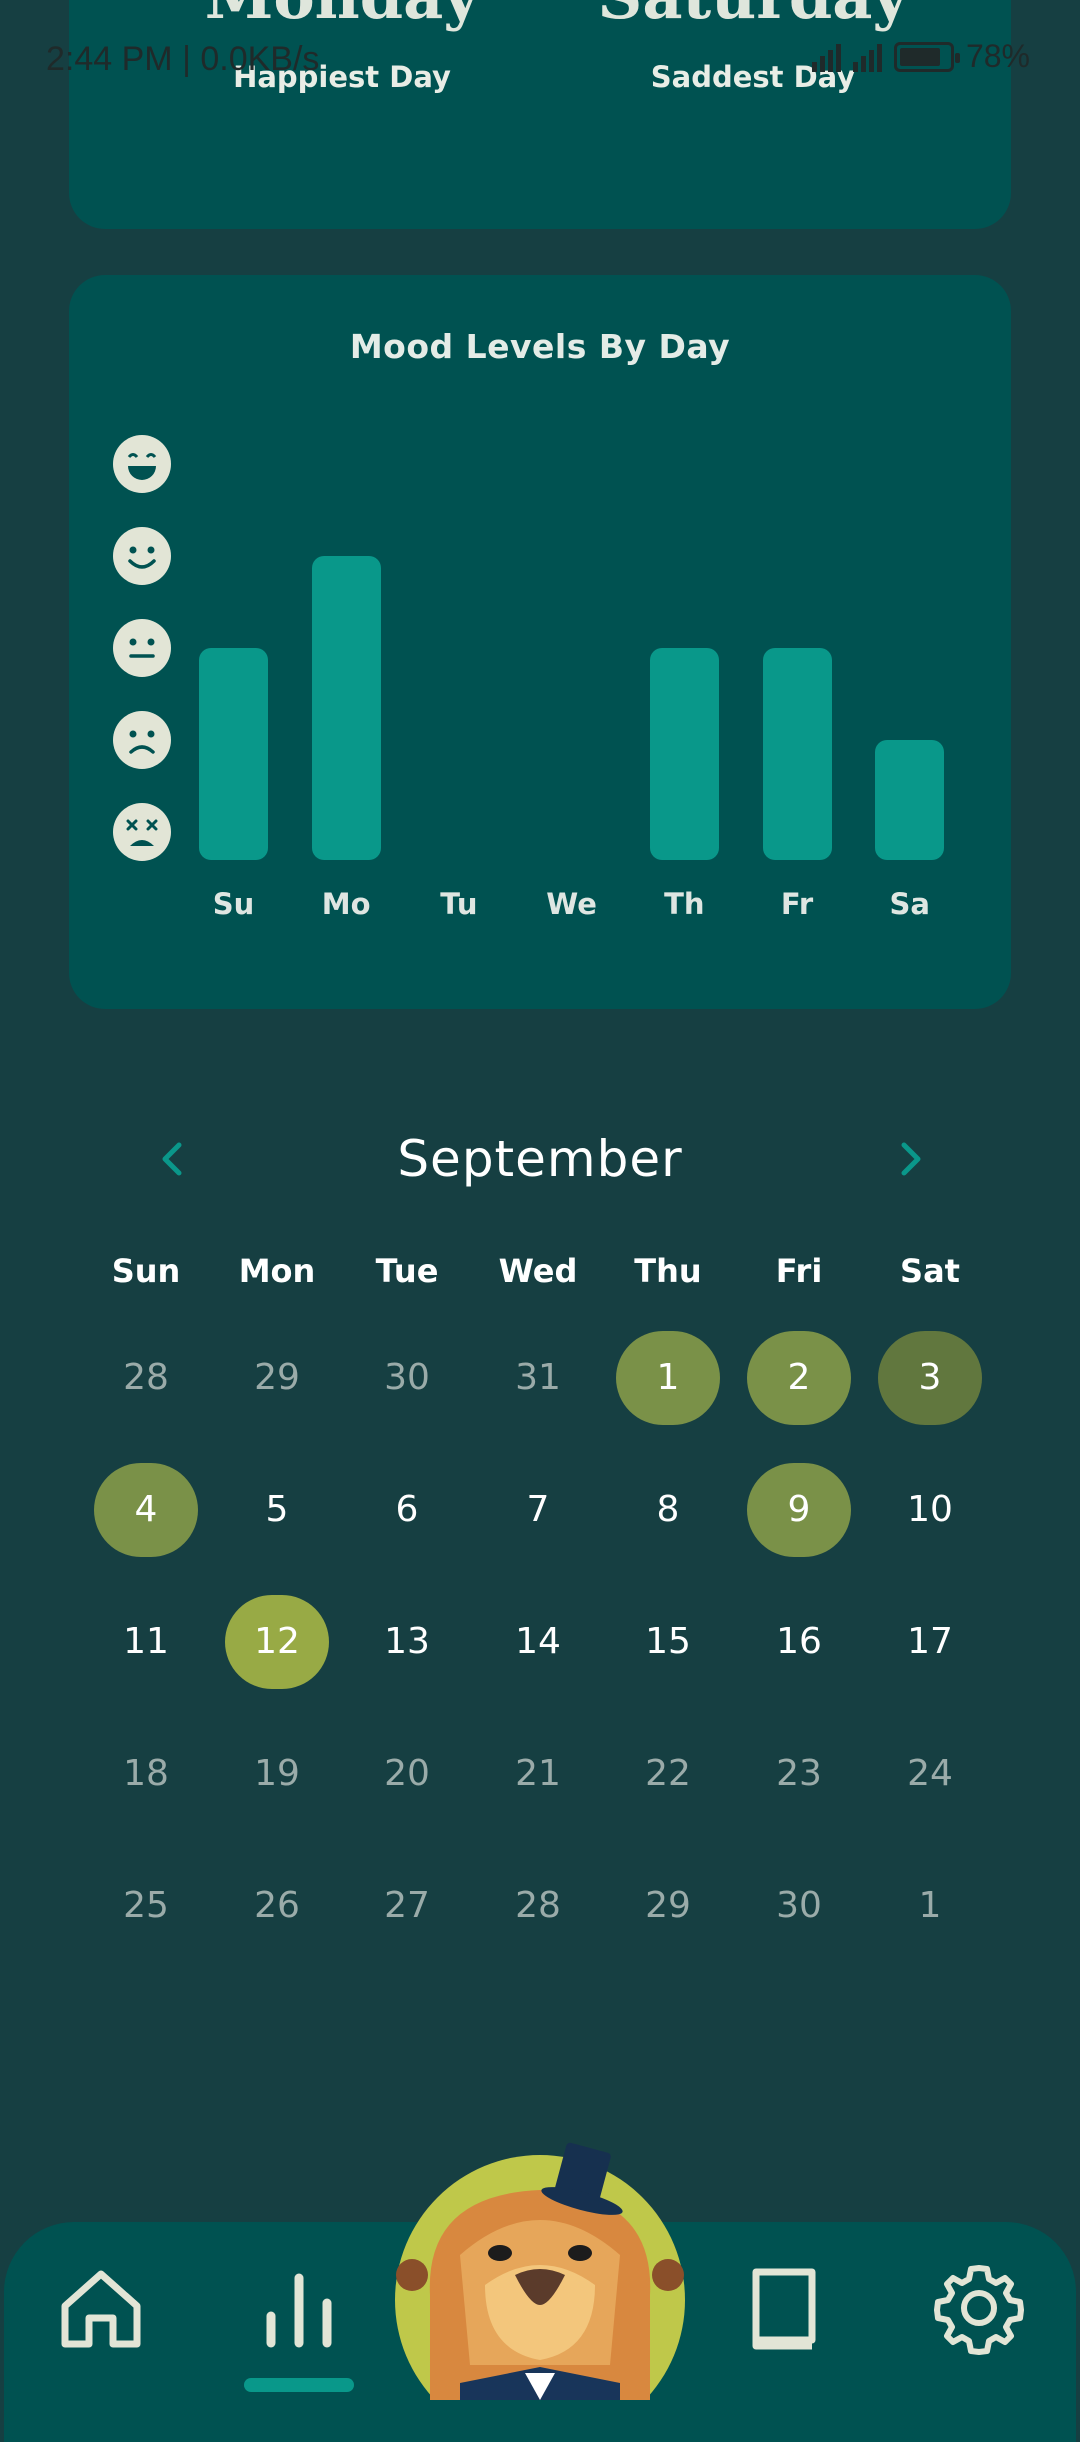  I want to click on chevron-right-icon, so click(910, 1159).